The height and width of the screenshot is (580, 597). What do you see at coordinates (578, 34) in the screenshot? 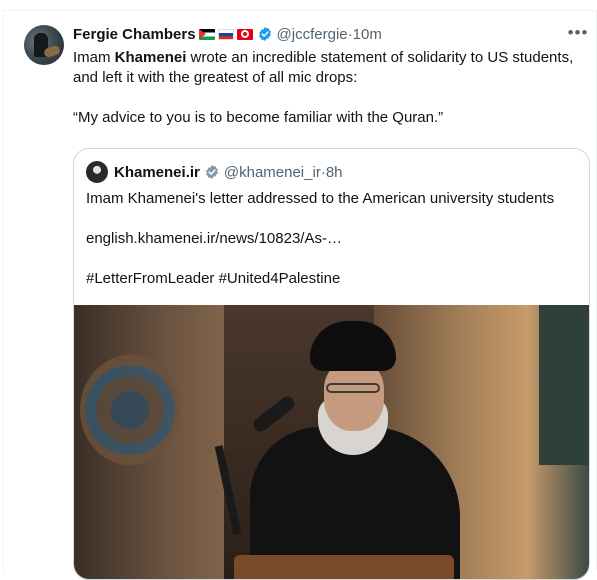
I see `more-options-icon: •••` at bounding box center [578, 34].